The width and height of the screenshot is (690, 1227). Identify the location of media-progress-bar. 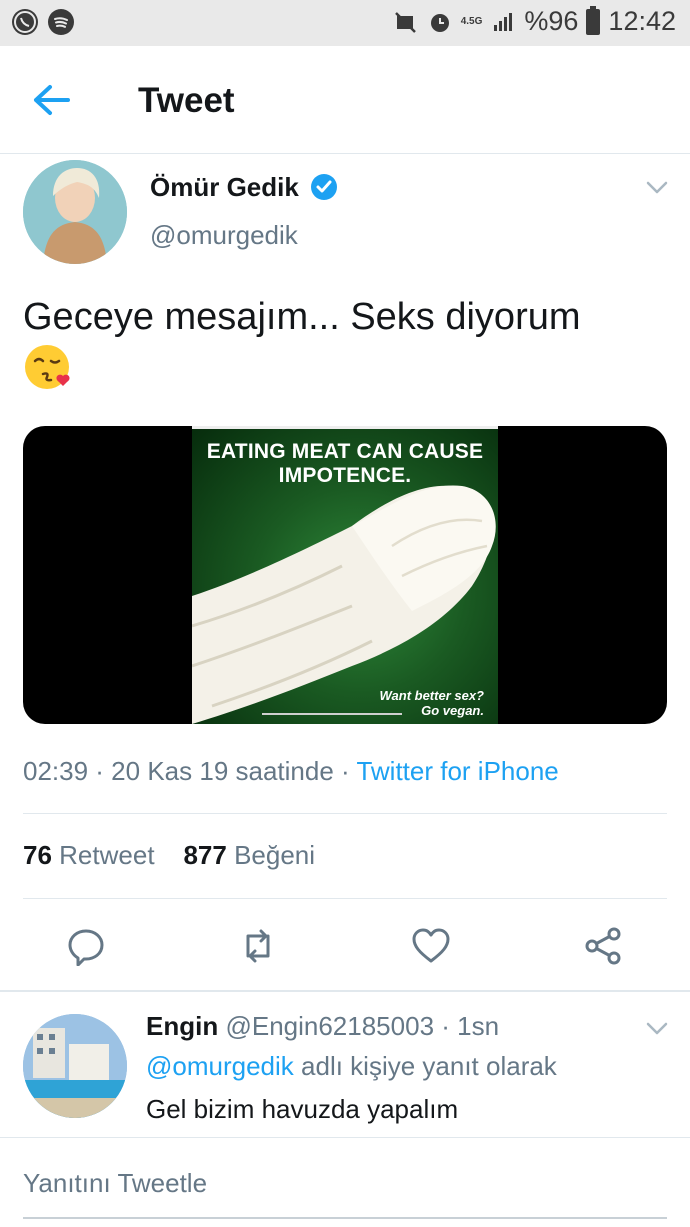
(332, 714).